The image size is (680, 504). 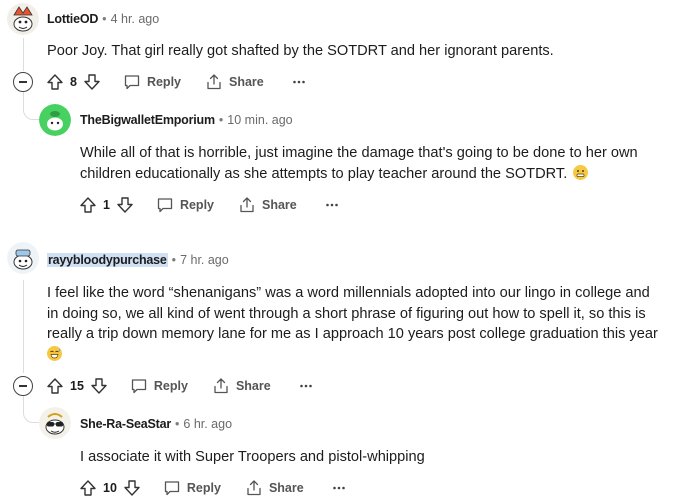 I want to click on grimace-emoji-icon, so click(x=581, y=172).